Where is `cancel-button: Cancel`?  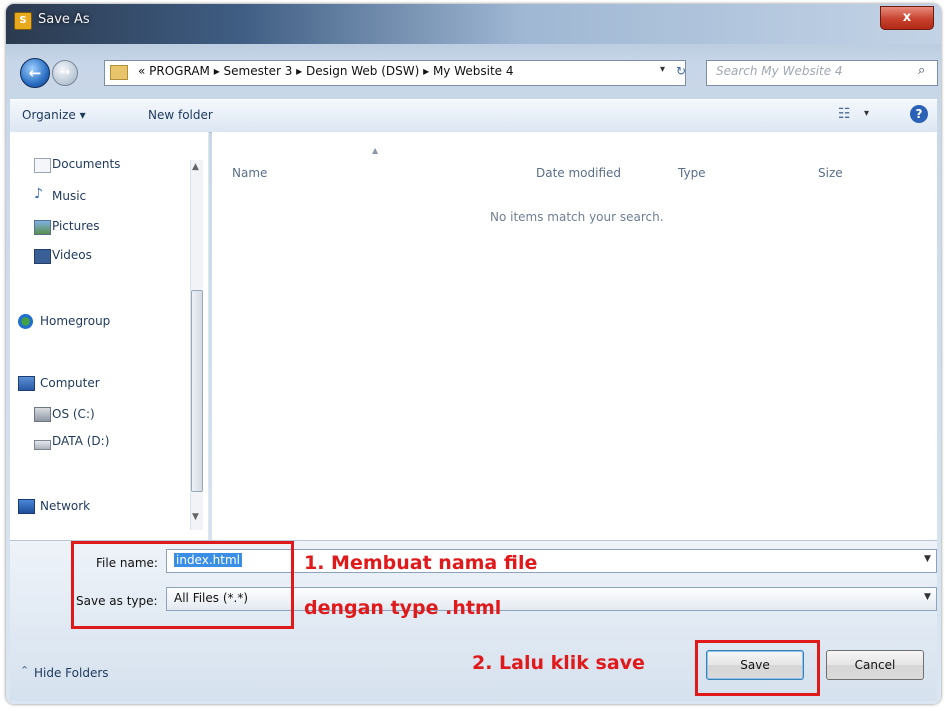 cancel-button: Cancel is located at coordinates (875, 665).